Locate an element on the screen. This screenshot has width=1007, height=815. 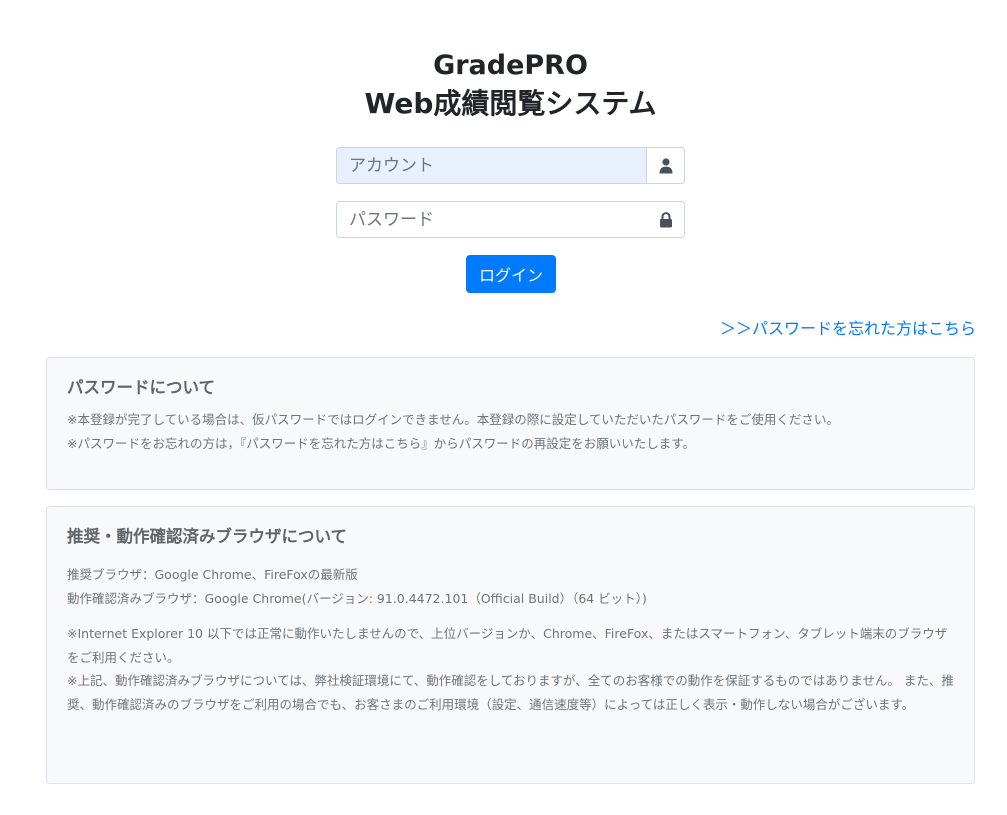
lock-icon is located at coordinates (665, 219).